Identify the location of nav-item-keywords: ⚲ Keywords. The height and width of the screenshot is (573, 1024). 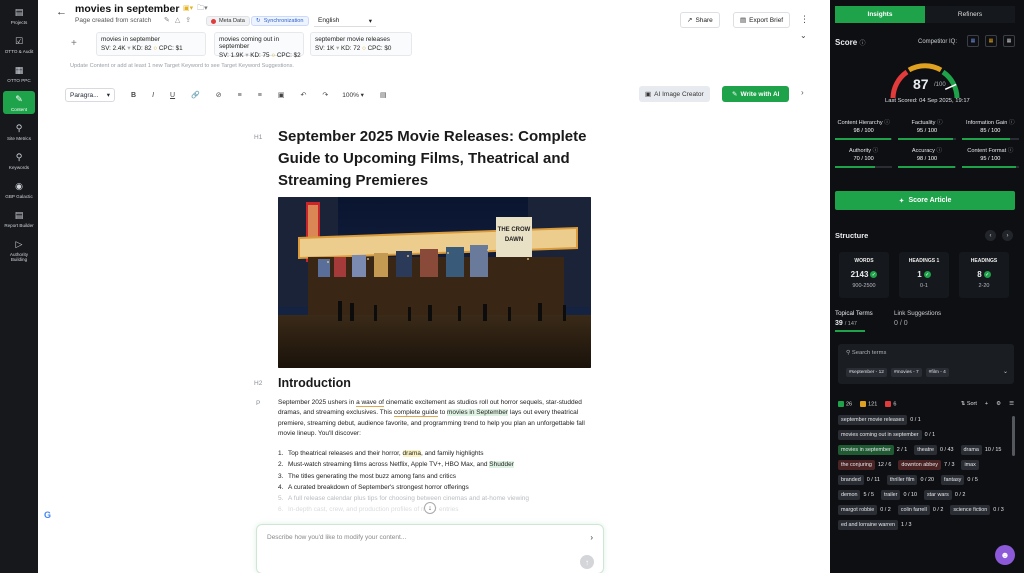
(19, 160).